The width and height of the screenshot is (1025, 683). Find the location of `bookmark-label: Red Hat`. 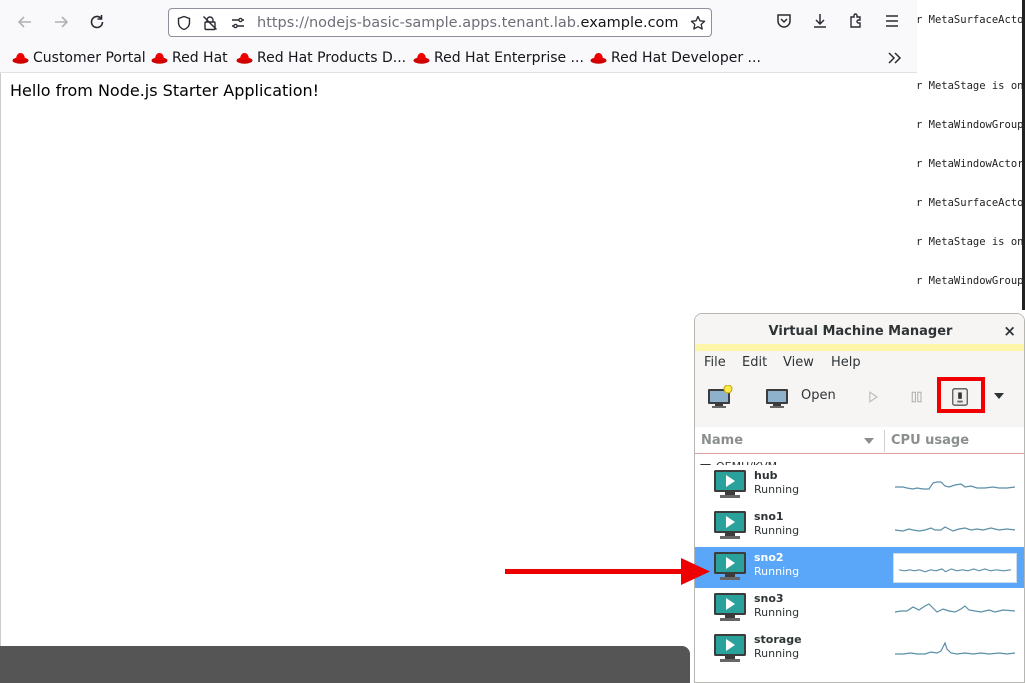

bookmark-label: Red Hat is located at coordinates (200, 58).